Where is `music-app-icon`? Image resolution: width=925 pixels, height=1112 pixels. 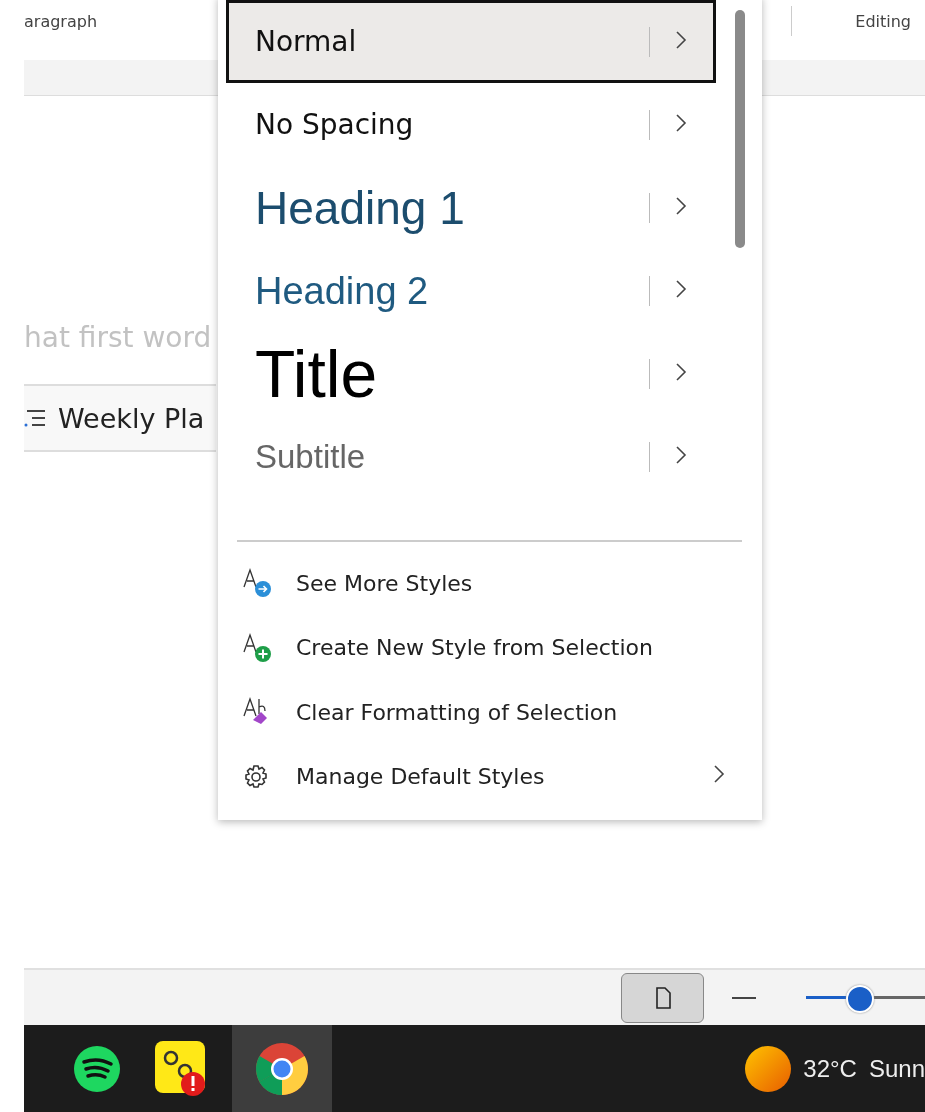
music-app-icon is located at coordinates (97, 1068).